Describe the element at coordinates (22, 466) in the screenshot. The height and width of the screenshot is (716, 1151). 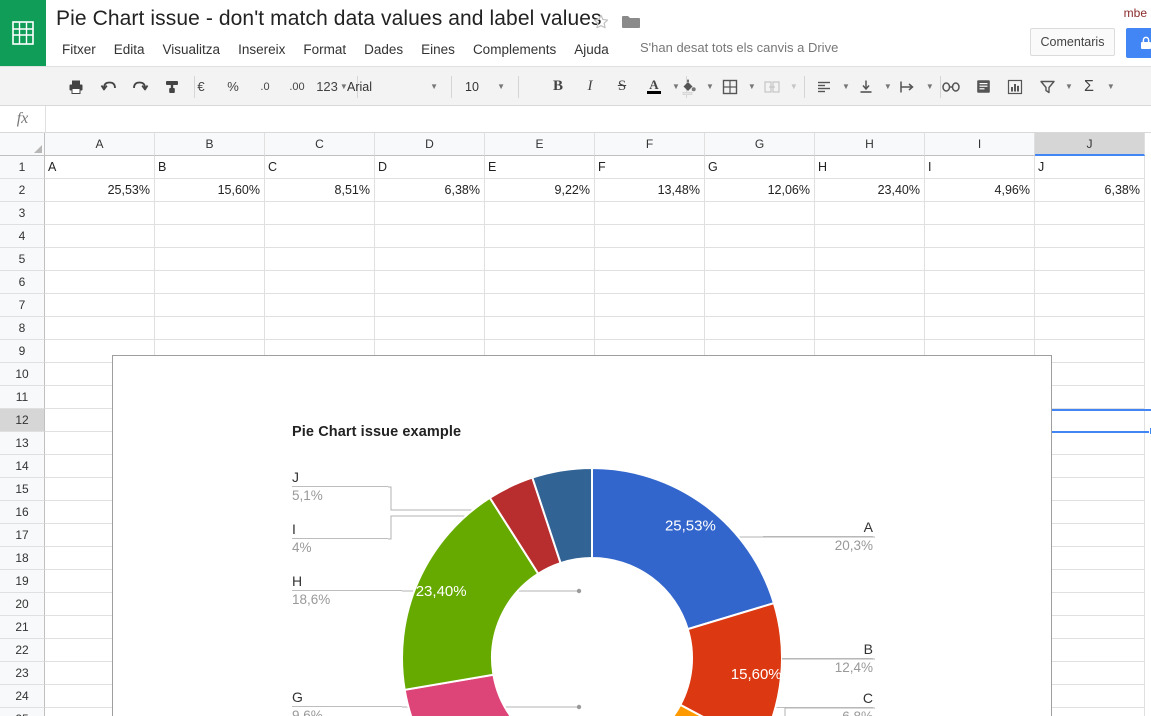
I see `row-header-14: 14` at that location.